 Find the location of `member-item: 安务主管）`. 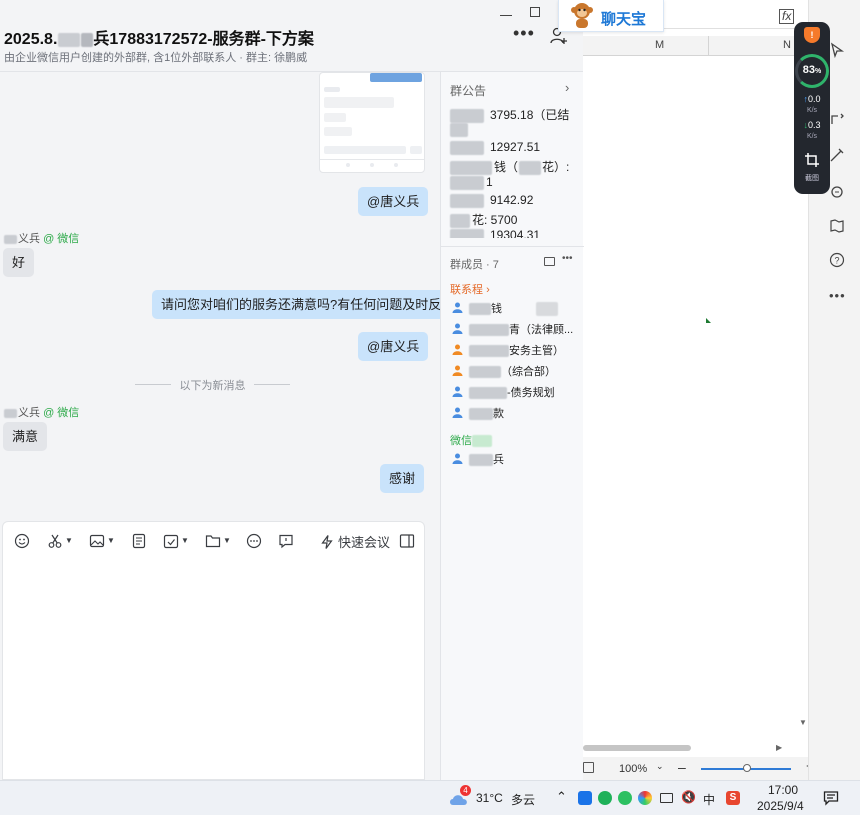

member-item: 安务主管） is located at coordinates (508, 351).